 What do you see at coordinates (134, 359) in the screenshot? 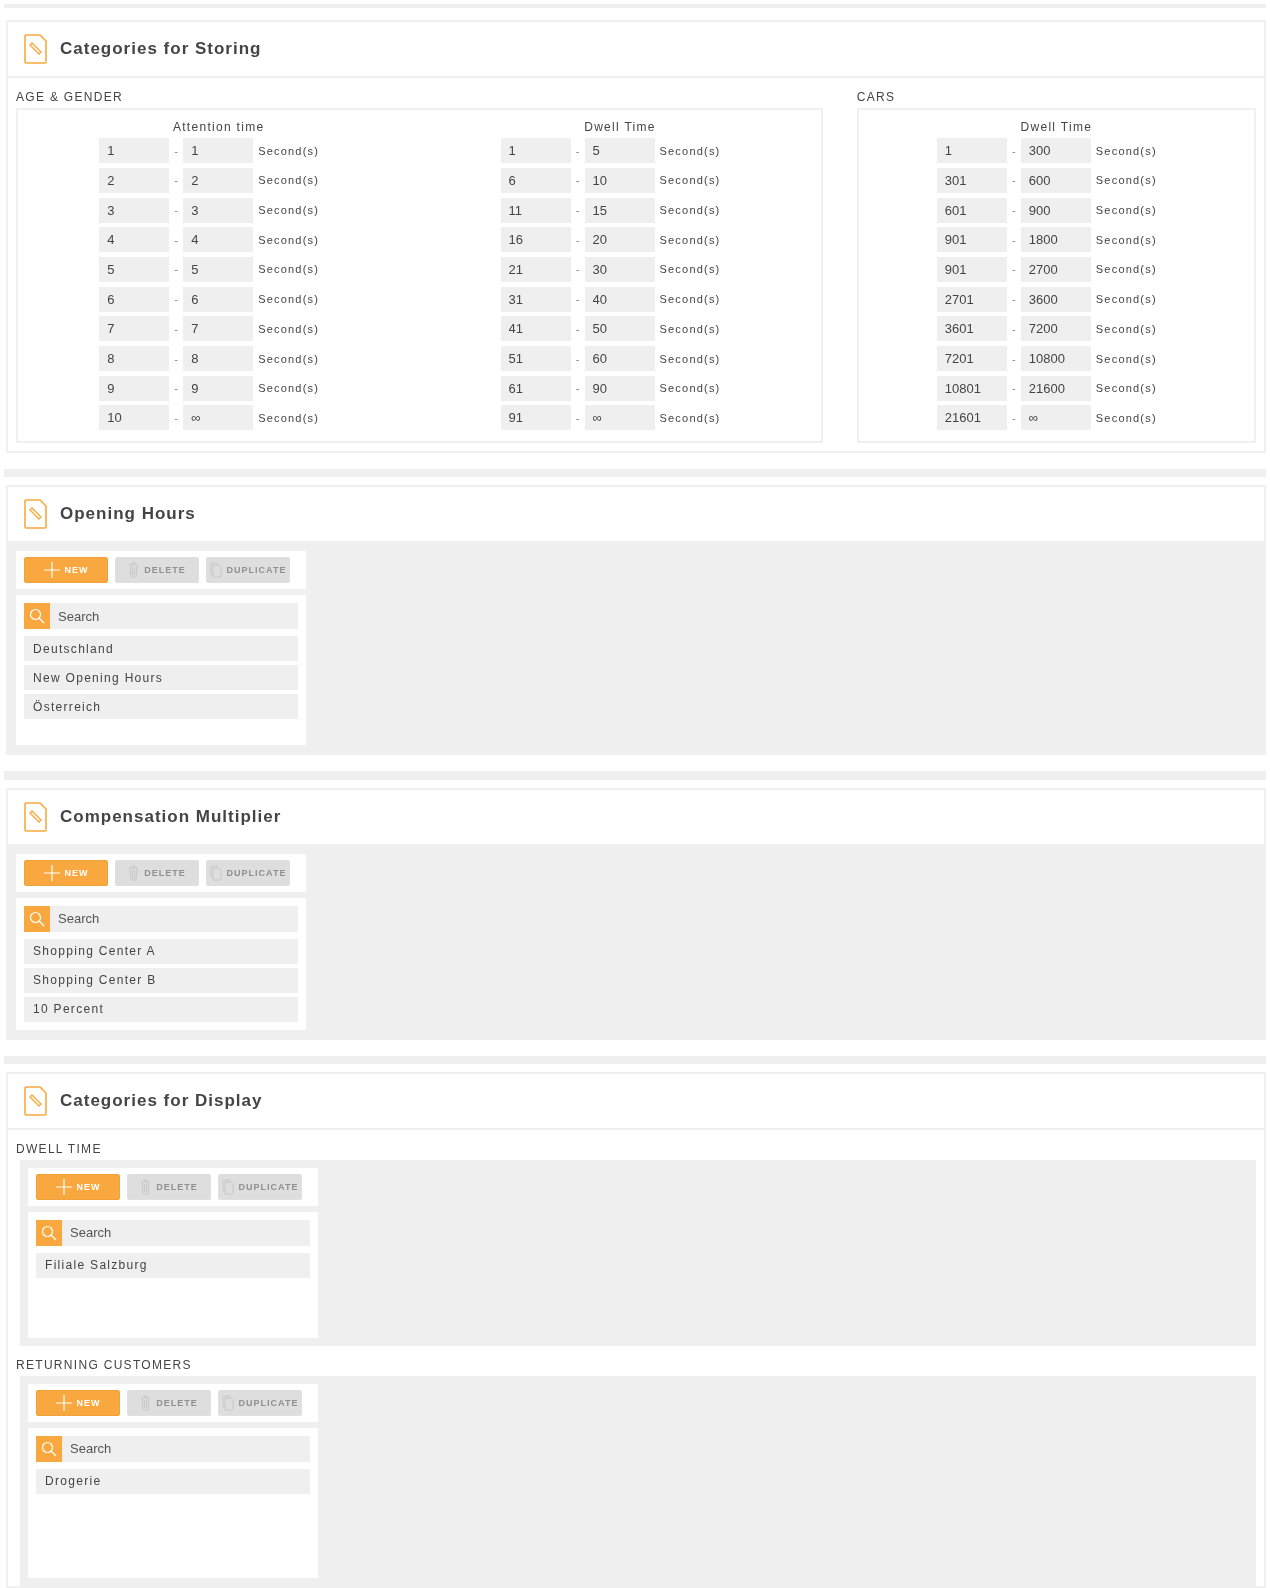
I see `from-field: 8` at bounding box center [134, 359].